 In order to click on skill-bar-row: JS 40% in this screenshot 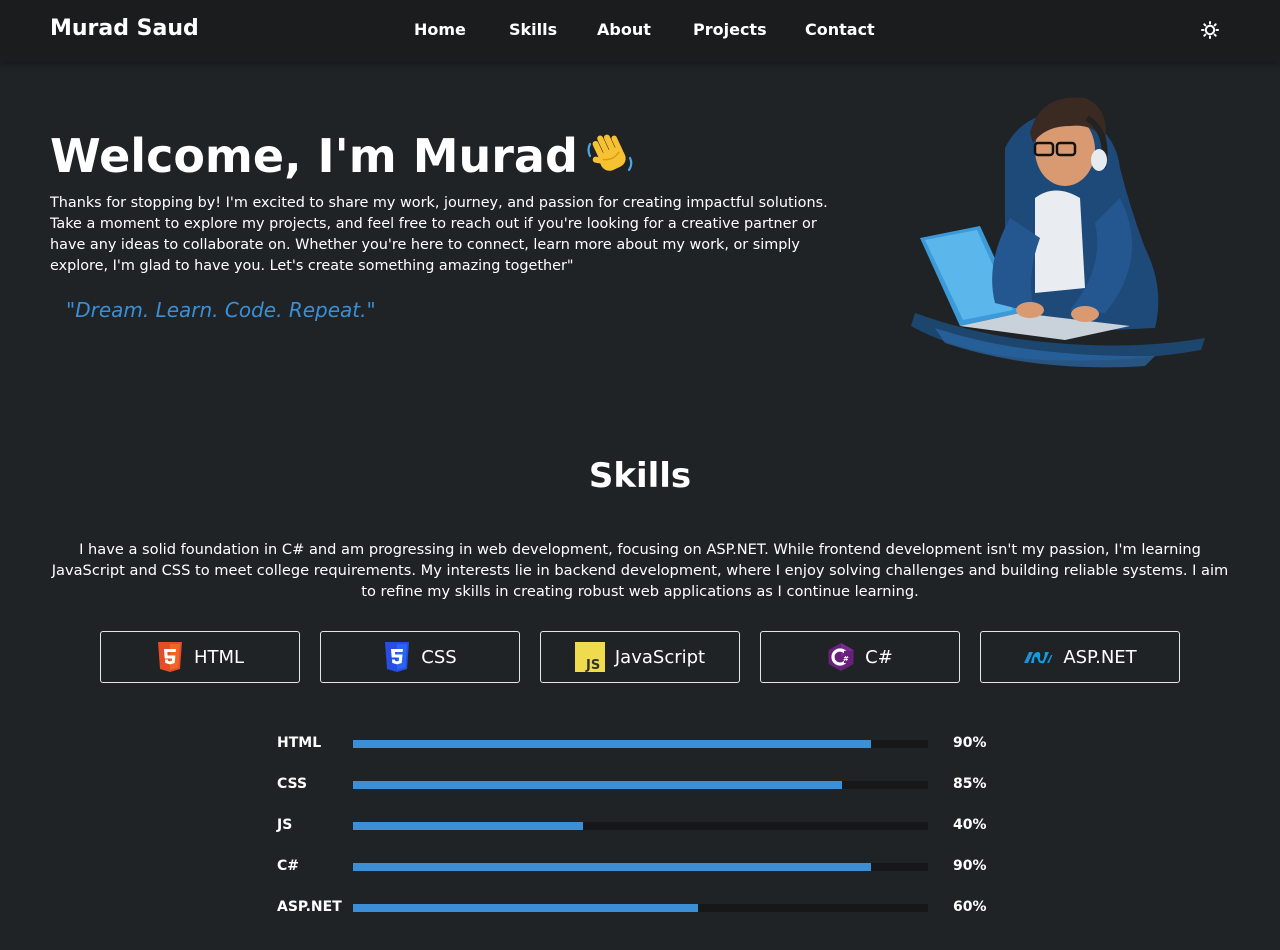, I will do `click(640, 827)`.